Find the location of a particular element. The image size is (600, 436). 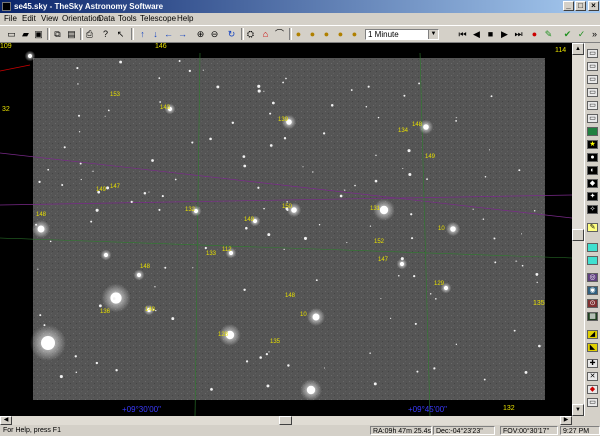

step-icon-2: ● is located at coordinates (312, 34).